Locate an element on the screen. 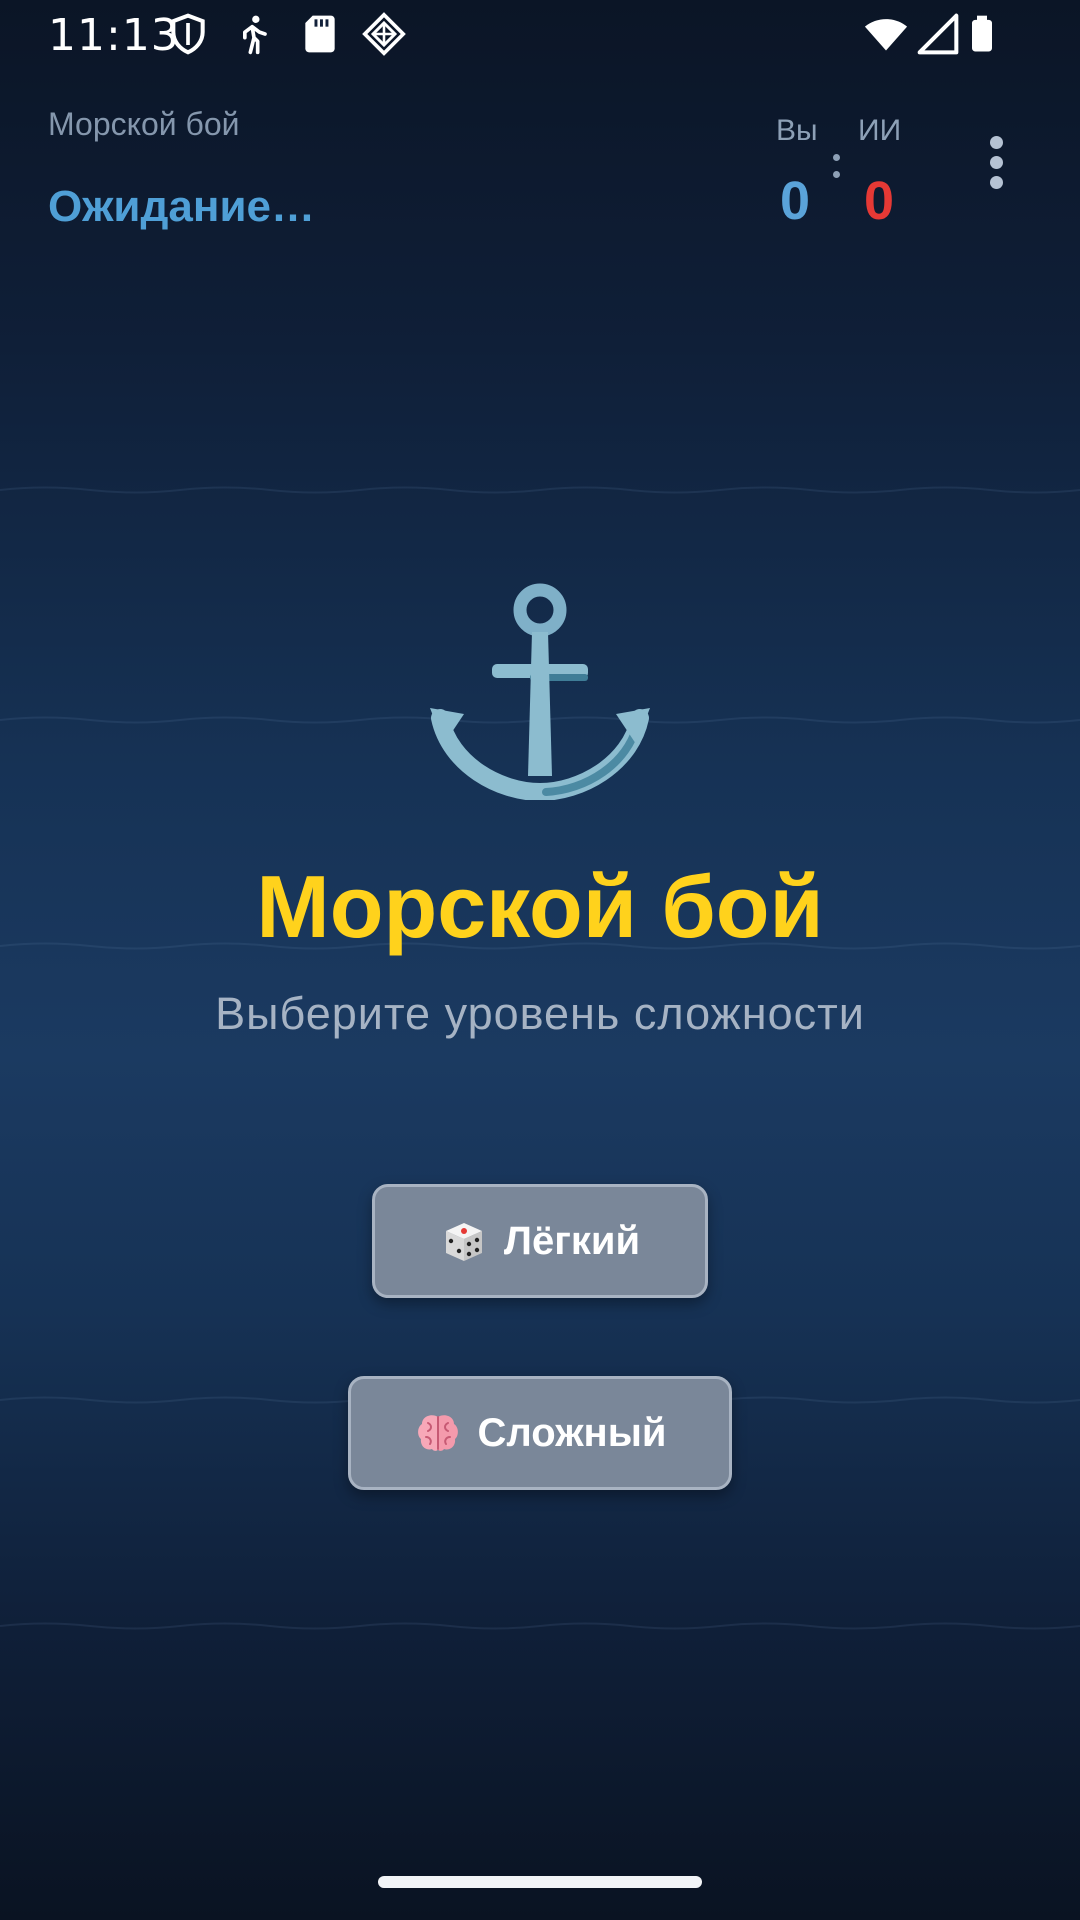 The image size is (1080, 1920). player-score-label: Вы is located at coordinates (797, 130).